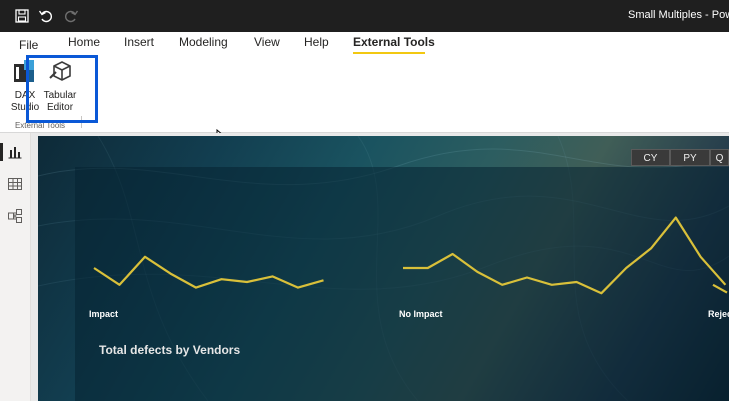 Image resolution: width=729 pixels, height=401 pixels. What do you see at coordinates (208, 272) in the screenshot?
I see `sparkline-impact` at bounding box center [208, 272].